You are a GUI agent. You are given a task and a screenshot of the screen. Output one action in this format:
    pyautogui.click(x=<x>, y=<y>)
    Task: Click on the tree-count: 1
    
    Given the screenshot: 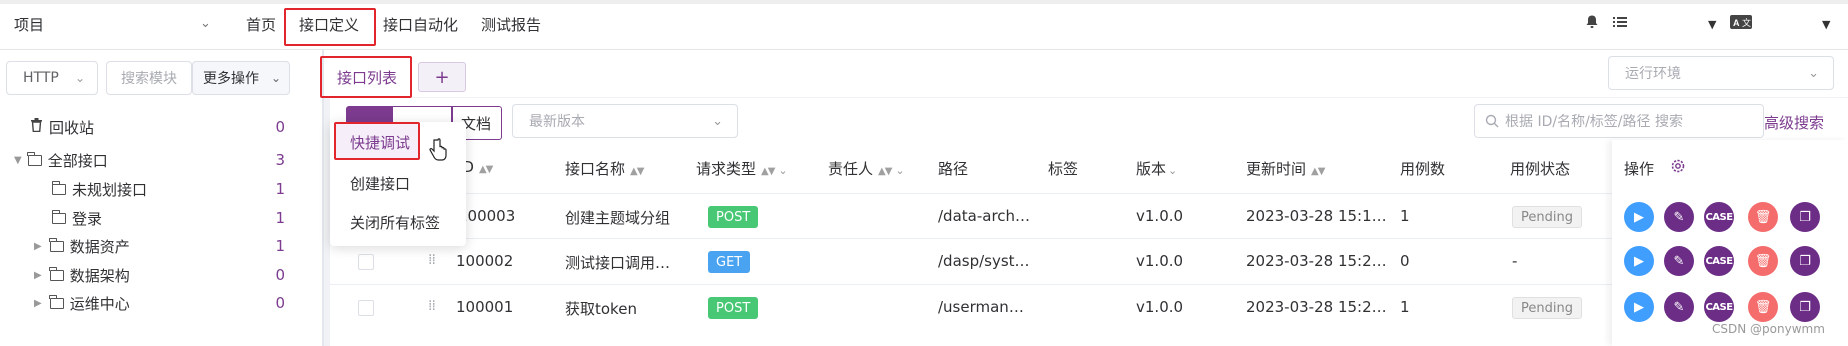 What is the action you would take?
    pyautogui.click(x=280, y=218)
    